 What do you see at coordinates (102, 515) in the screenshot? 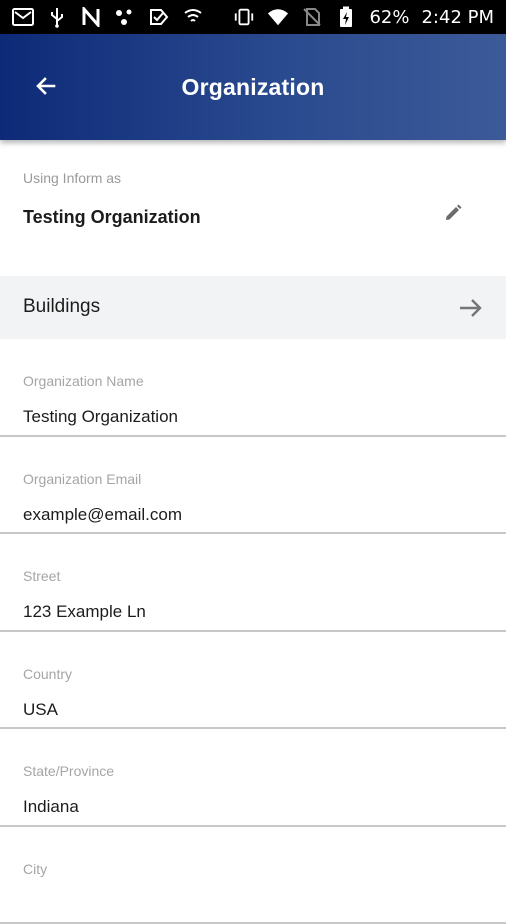
I see `field-value: example@email.com` at bounding box center [102, 515].